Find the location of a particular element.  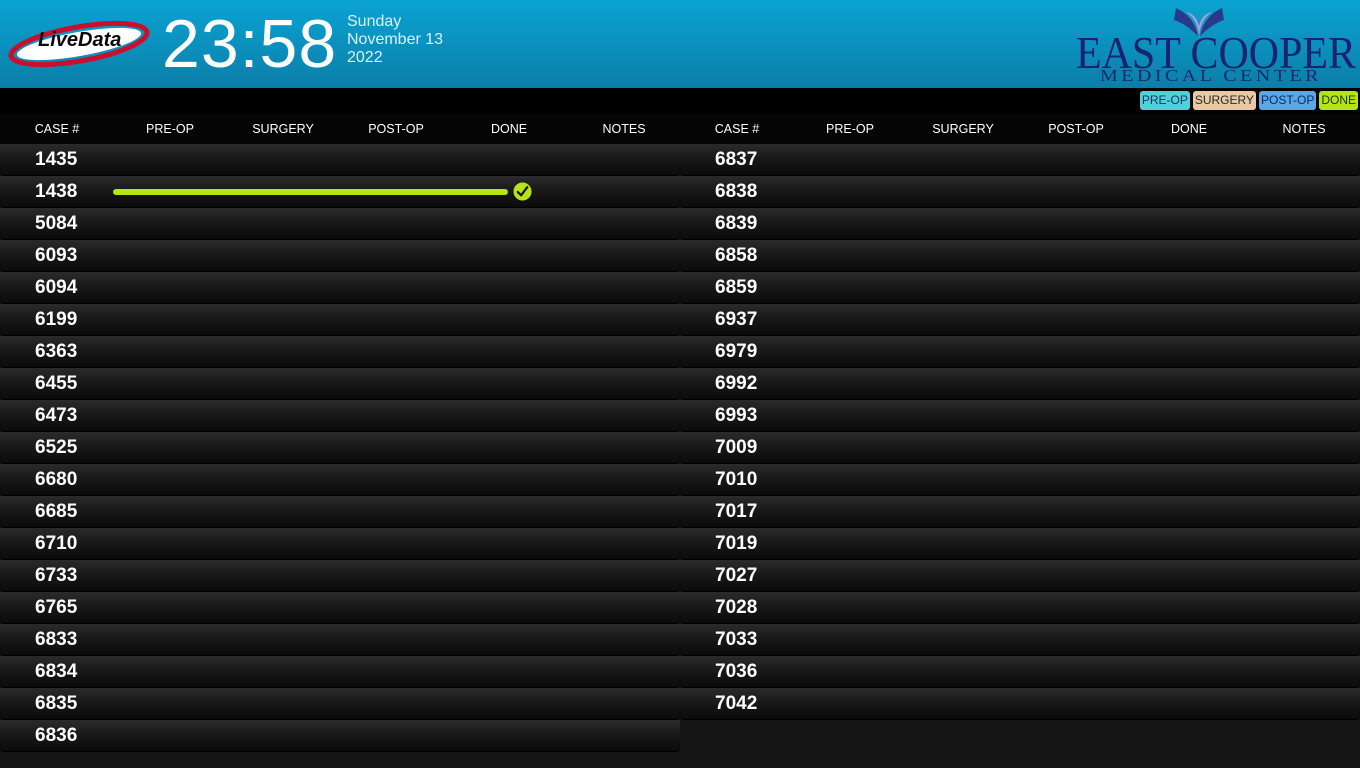

case-row: 6093 is located at coordinates (340, 256).